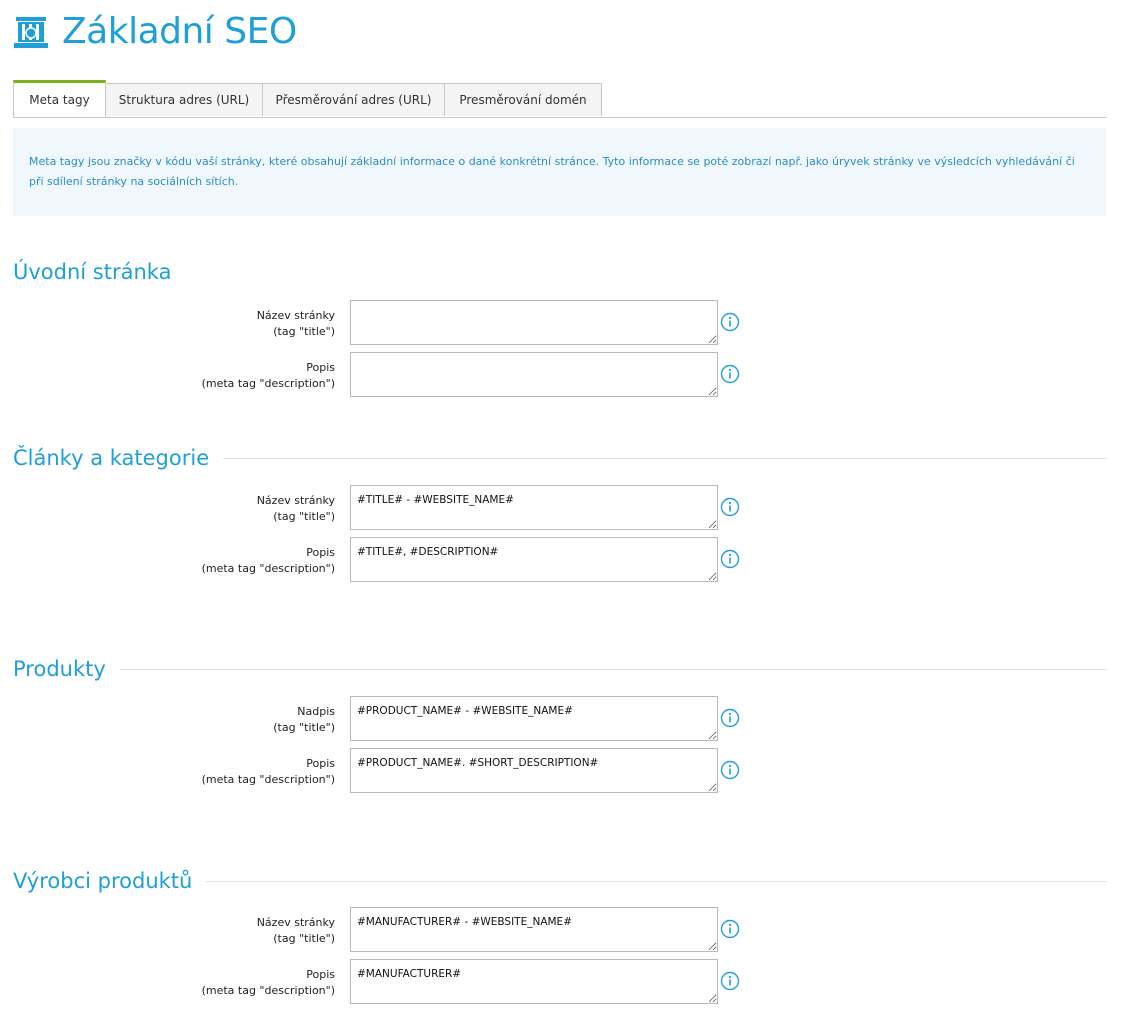 This screenshot has width=1122, height=1020. I want to click on field-products-description: Popis (meta tag "description"), so click(380, 771).